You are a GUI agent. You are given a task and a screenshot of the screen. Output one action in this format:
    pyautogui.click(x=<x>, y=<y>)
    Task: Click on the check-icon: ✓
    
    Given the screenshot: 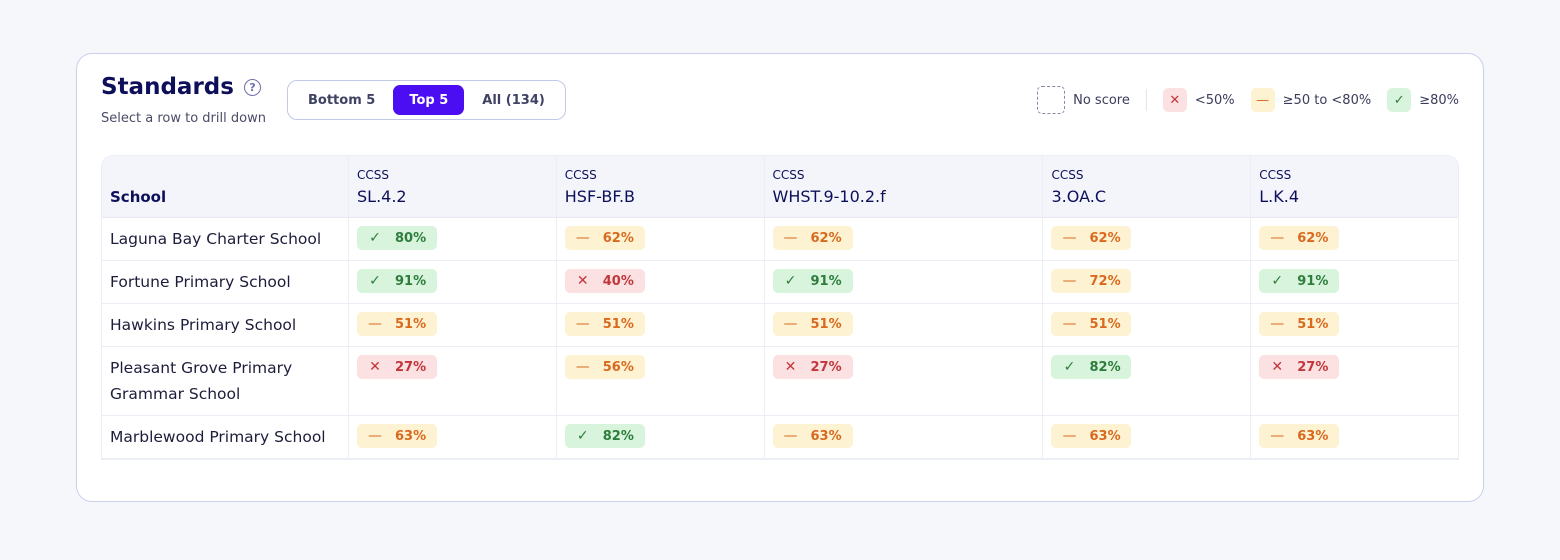 What is the action you would take?
    pyautogui.click(x=375, y=238)
    